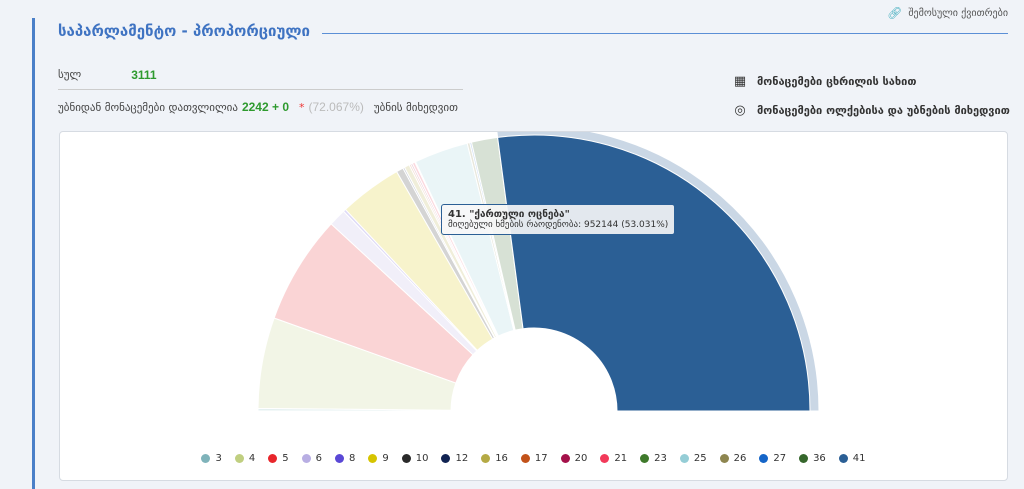  What do you see at coordinates (700, 458) in the screenshot?
I see `legend-label: 25` at bounding box center [700, 458].